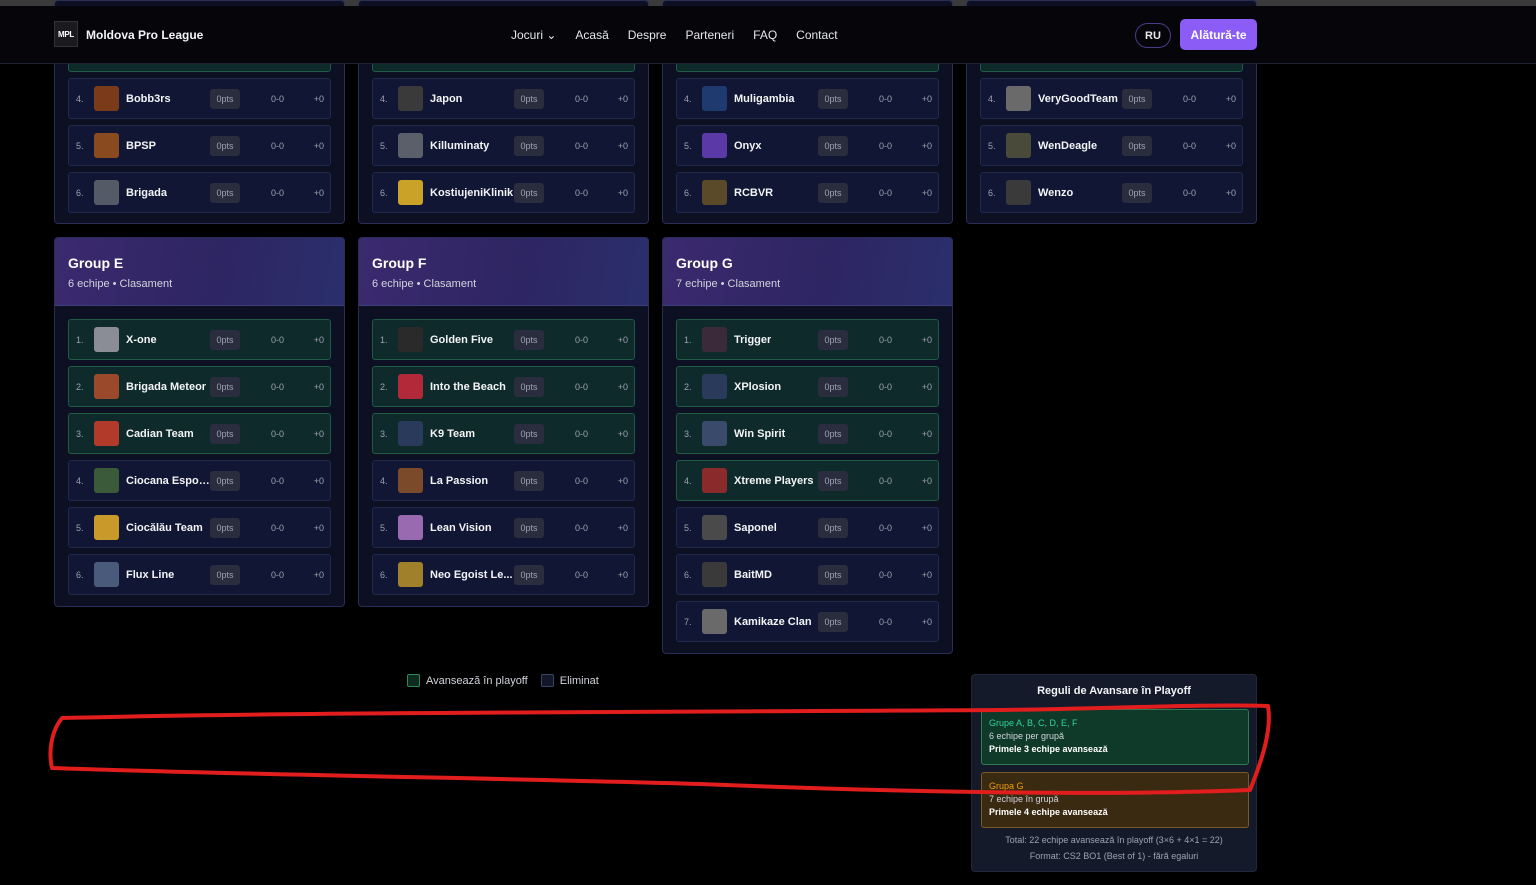 Image resolution: width=1536 pixels, height=885 pixels. Describe the element at coordinates (141, 340) in the screenshot. I see `team-name: X-one` at that location.